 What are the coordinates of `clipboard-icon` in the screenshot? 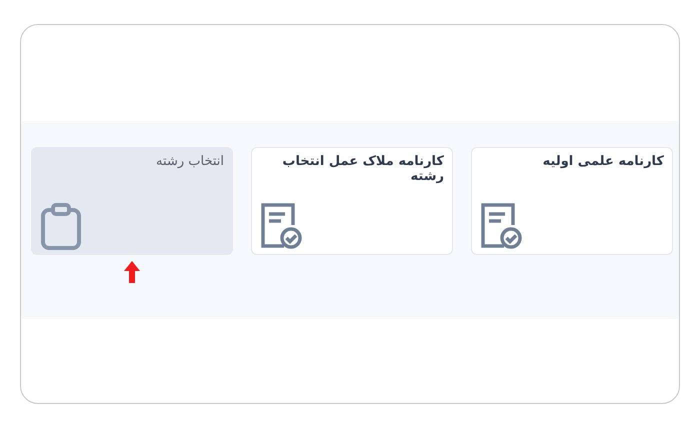 It's located at (61, 226).